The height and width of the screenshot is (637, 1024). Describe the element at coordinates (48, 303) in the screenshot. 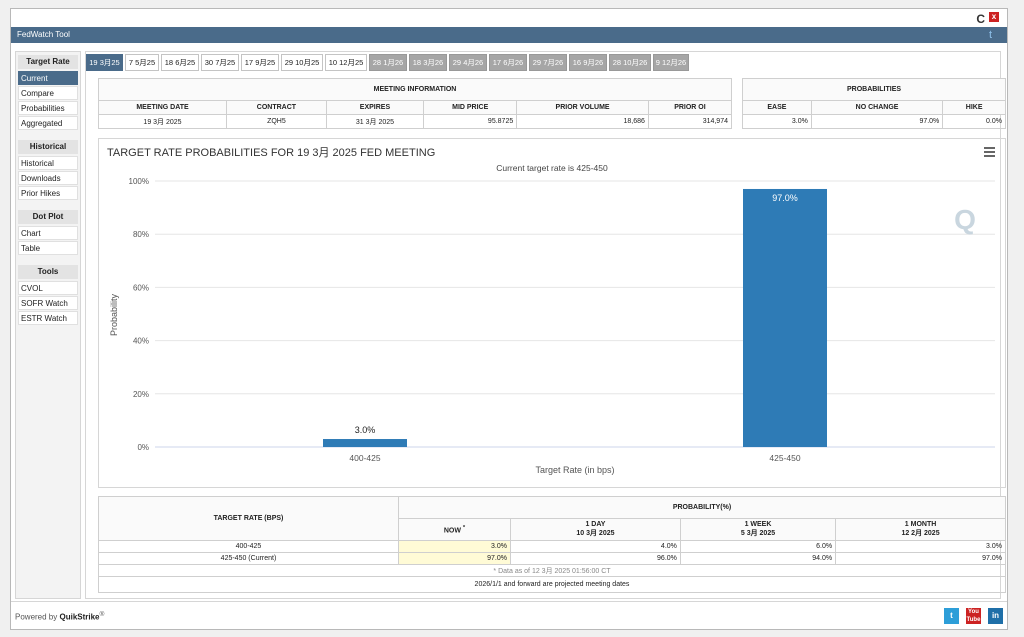

I see `sidebar-item-sofr-watch: SOFR Watch` at that location.